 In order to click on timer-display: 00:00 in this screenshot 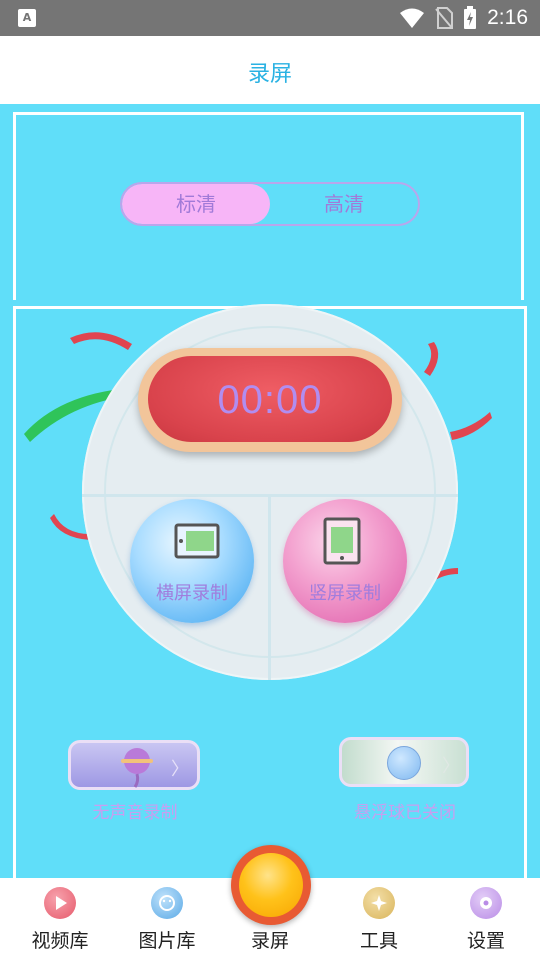, I will do `click(270, 400)`.